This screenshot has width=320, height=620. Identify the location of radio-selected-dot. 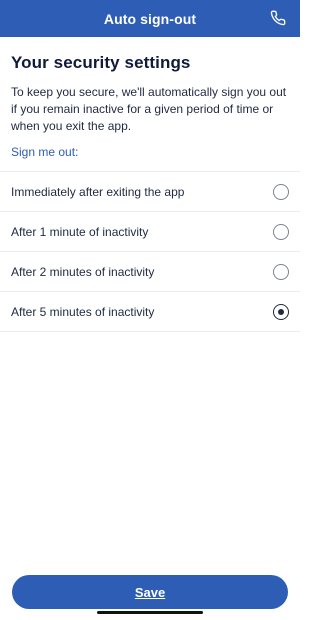
(281, 311).